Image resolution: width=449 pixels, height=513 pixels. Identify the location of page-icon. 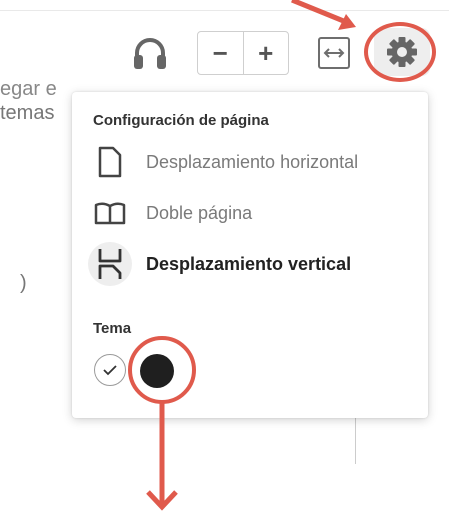
(110, 162).